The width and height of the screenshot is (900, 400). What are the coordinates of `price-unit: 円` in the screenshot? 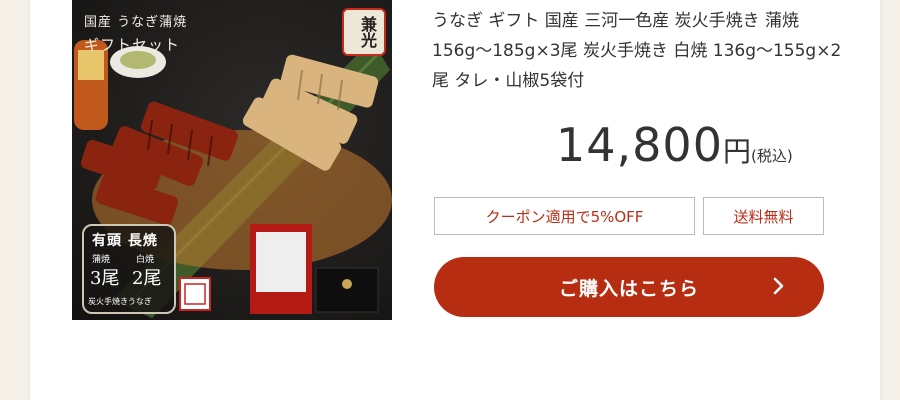 It's located at (736, 151).